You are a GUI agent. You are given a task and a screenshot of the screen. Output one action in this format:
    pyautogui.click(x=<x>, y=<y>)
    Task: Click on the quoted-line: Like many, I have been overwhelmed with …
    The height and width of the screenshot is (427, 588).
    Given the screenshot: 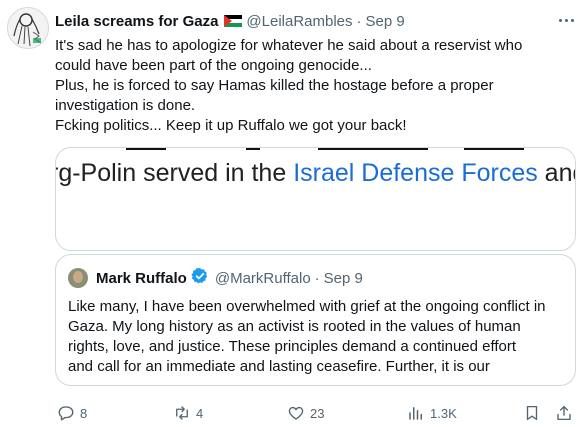 What is the action you would take?
    pyautogui.click(x=307, y=306)
    